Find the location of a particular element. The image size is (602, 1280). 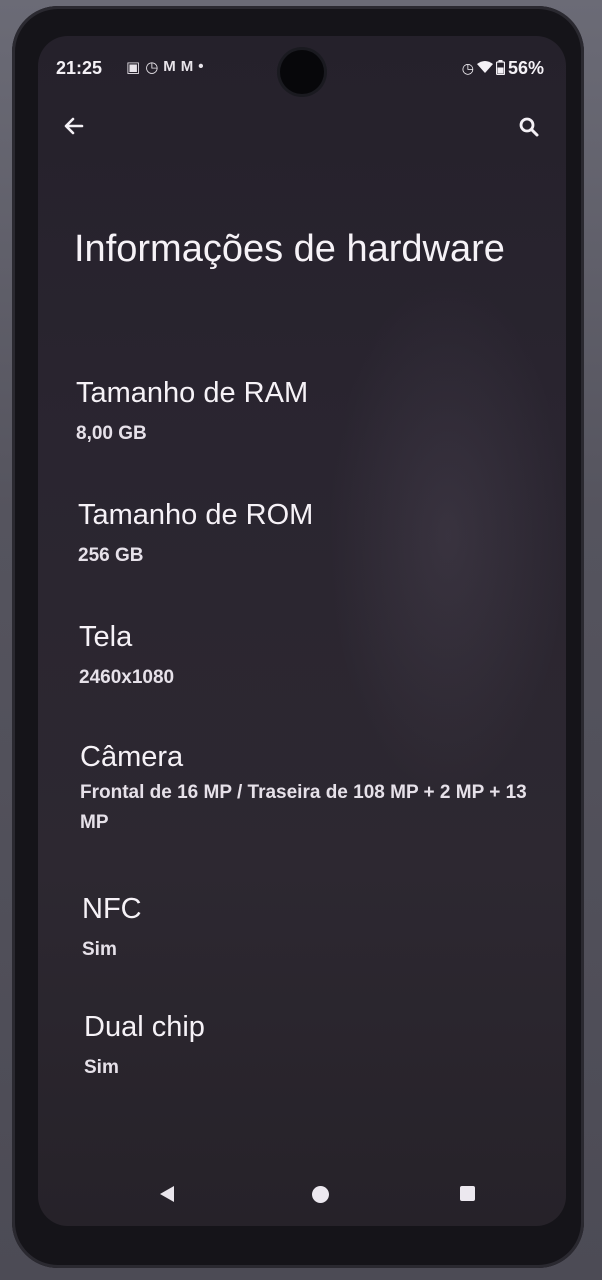

item-label: Tela is located at coordinates (106, 637).